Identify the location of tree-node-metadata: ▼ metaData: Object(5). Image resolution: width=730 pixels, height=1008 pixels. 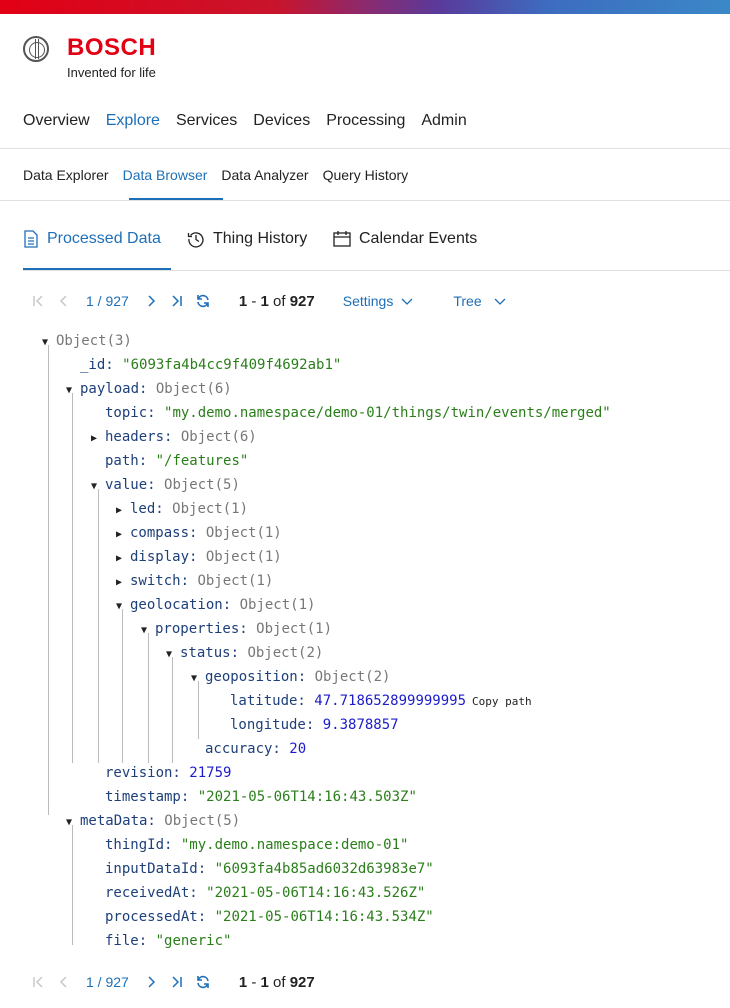
(153, 821).